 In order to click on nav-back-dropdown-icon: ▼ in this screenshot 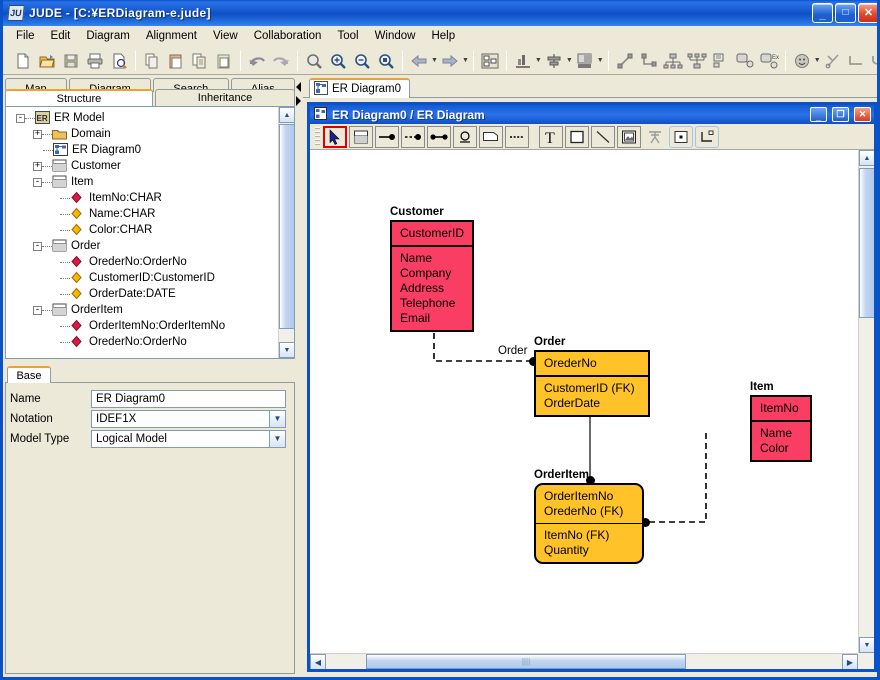, I will do `click(434, 61)`.